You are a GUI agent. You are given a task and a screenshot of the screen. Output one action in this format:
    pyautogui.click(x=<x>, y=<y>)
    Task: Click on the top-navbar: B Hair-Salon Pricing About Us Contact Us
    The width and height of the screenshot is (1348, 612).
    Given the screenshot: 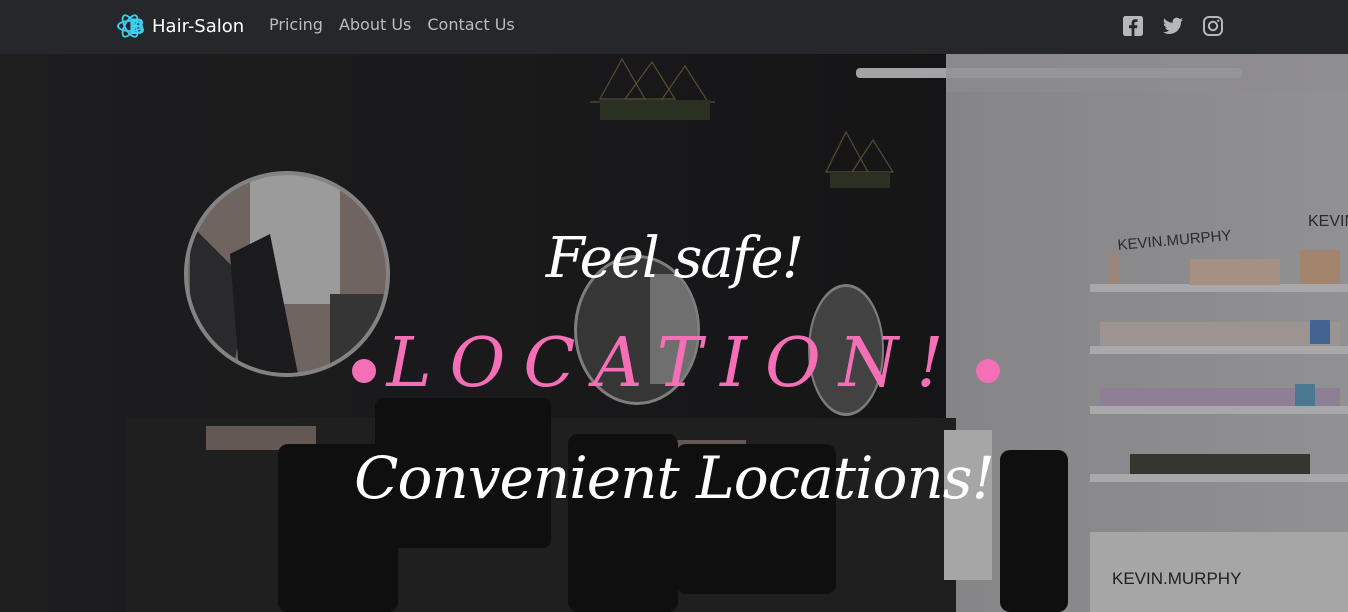 What is the action you would take?
    pyautogui.click(x=674, y=27)
    